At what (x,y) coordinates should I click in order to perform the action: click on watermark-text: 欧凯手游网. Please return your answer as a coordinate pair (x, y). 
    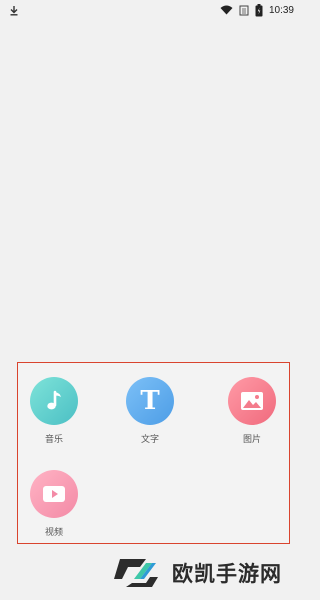
    Looking at the image, I should click on (227, 574).